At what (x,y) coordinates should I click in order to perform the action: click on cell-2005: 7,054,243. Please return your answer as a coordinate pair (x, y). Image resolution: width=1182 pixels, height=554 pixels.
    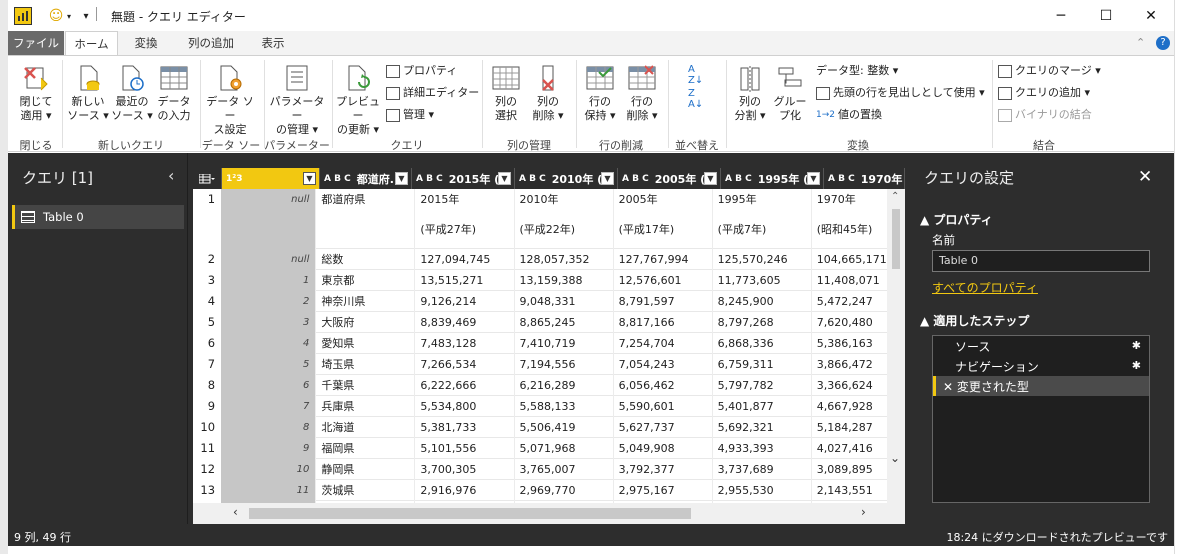
    Looking at the image, I should click on (662, 364).